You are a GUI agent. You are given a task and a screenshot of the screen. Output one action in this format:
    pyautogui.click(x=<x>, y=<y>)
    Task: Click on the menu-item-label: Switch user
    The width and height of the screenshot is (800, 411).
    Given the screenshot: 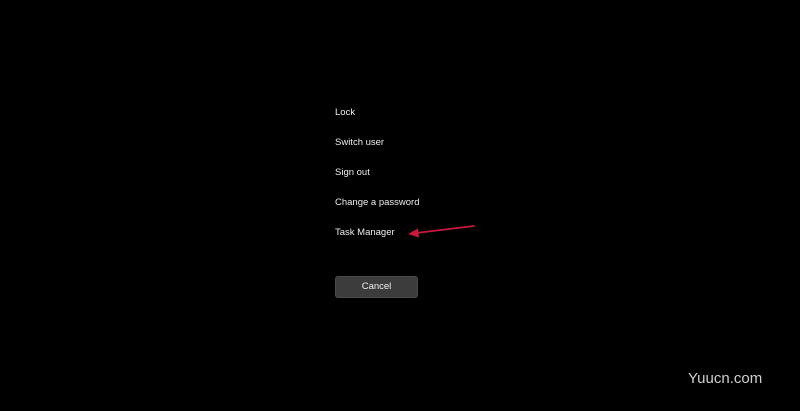 What is the action you would take?
    pyautogui.click(x=360, y=142)
    